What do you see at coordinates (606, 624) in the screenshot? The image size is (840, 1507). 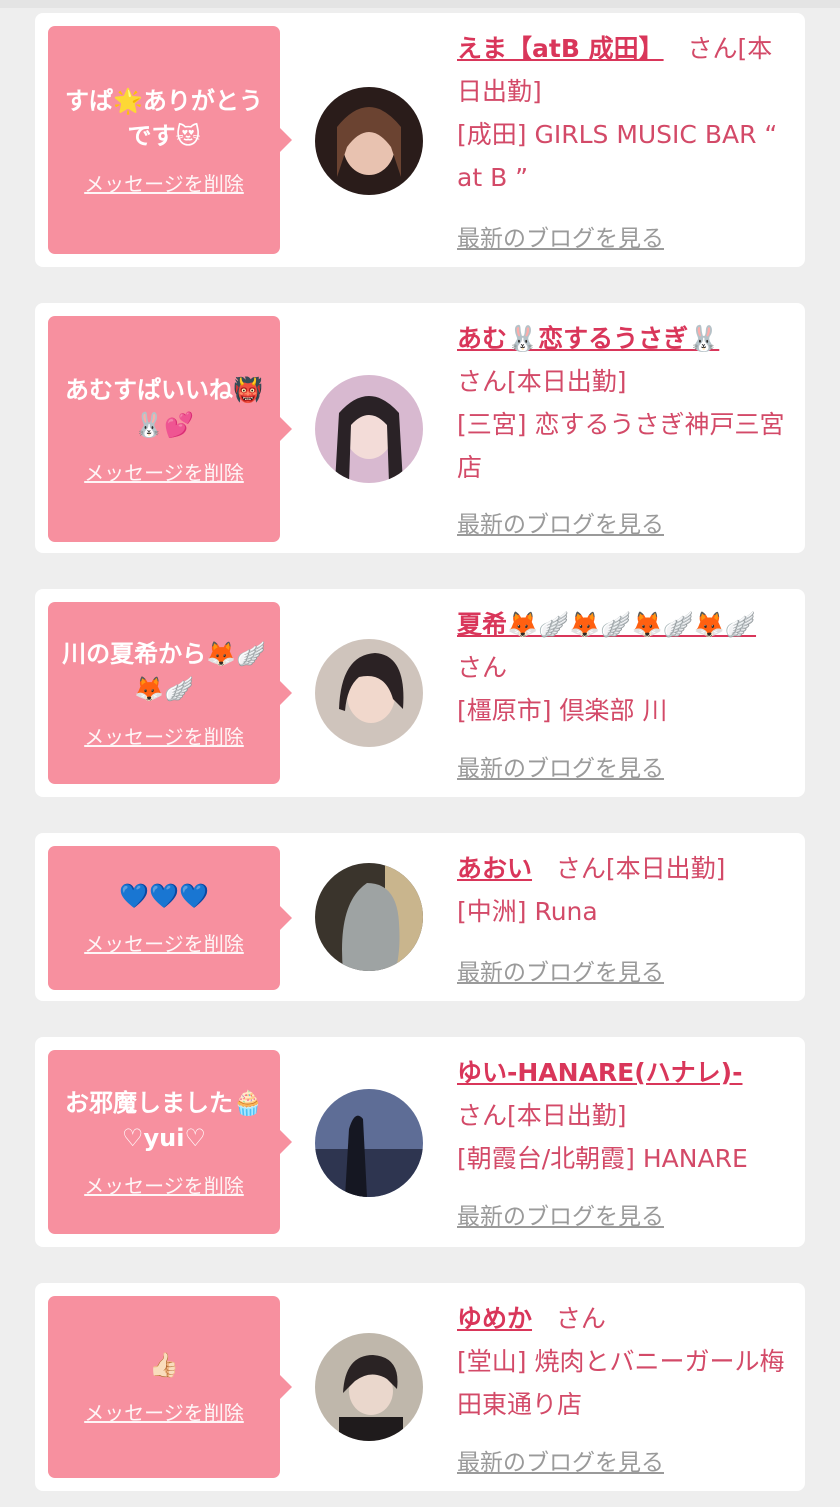 I see `girl-name-link: 夏希🦊🪽🦊🪽🦊🪽🦊🪽` at bounding box center [606, 624].